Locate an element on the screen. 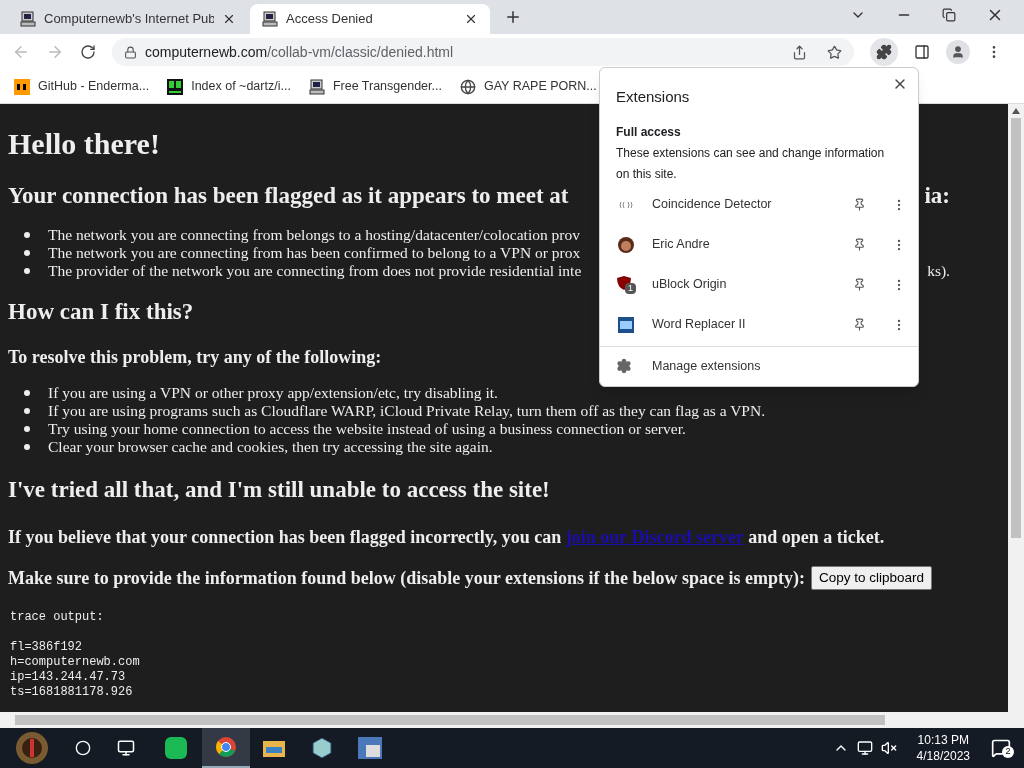 This screenshot has width=1024, height=768. provide-text: Make sure to provide the information found below (disable your extensions if the below space is empty): is located at coordinates (406, 578).